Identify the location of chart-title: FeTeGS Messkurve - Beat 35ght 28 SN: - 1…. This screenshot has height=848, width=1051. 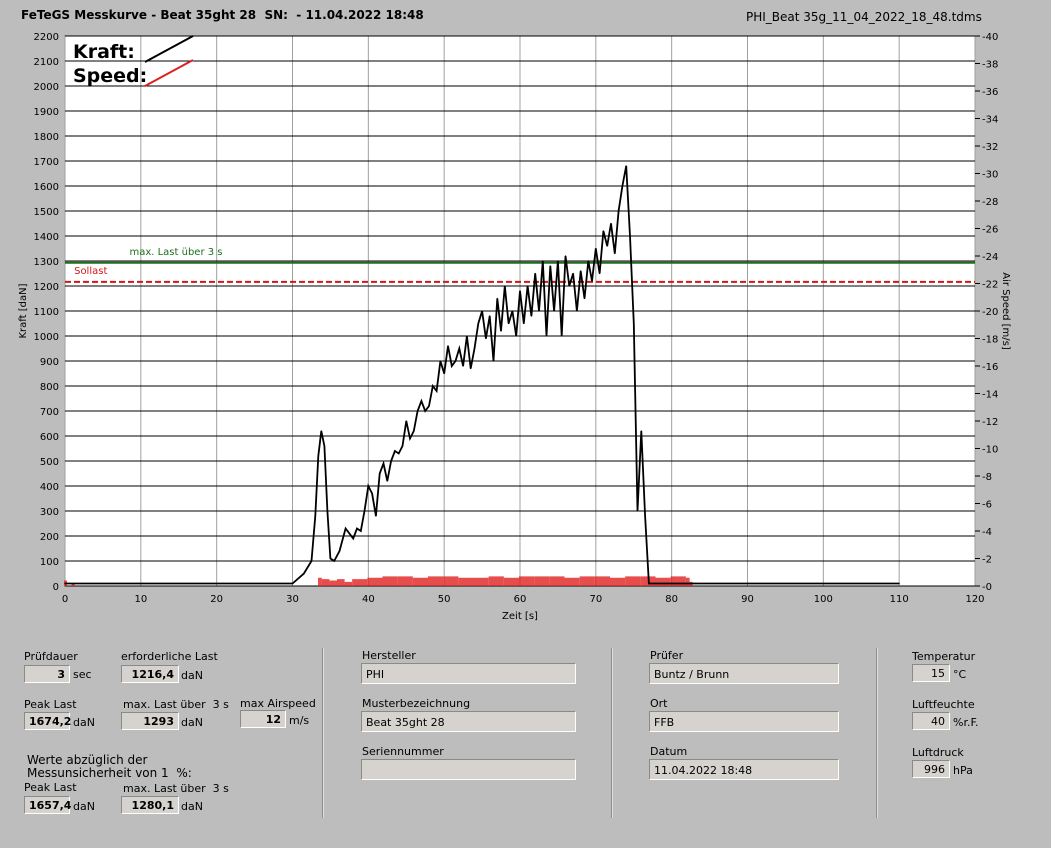
(222, 15).